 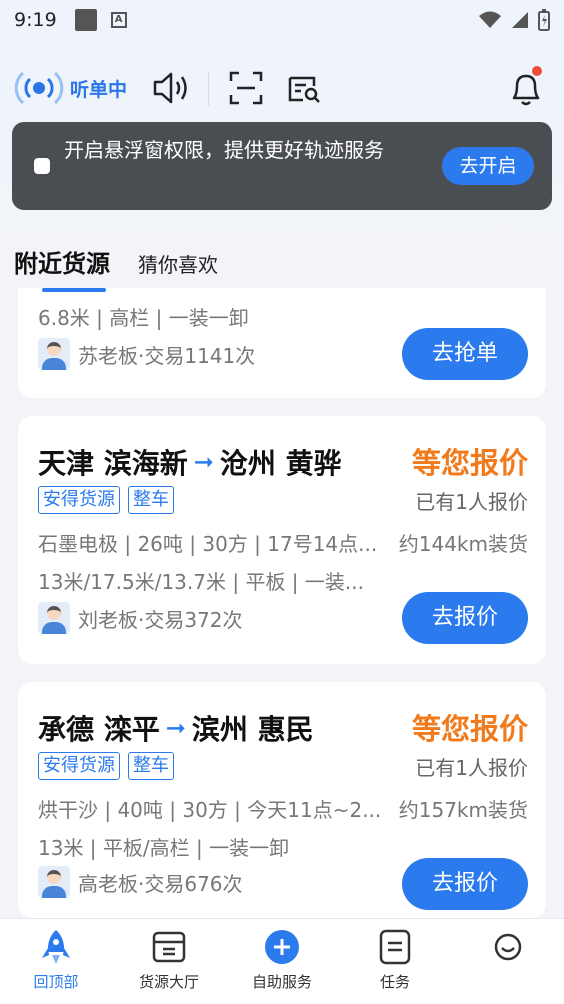 I want to click on route: 天津 滨海新 ➞ 沧州 黄骅, so click(x=190, y=462).